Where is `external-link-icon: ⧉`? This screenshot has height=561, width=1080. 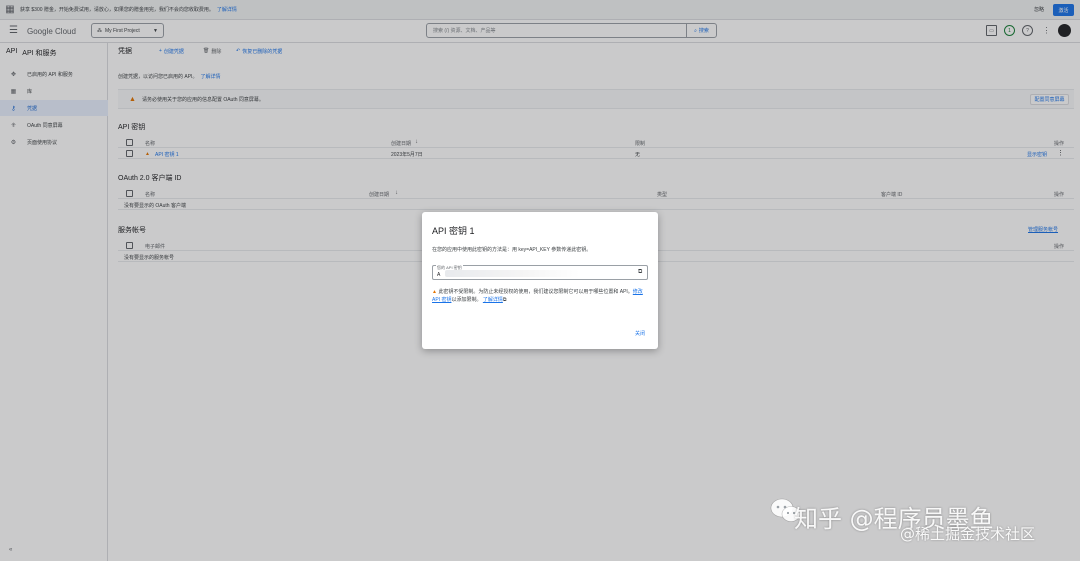
external-link-icon: ⧉ is located at coordinates (504, 300).